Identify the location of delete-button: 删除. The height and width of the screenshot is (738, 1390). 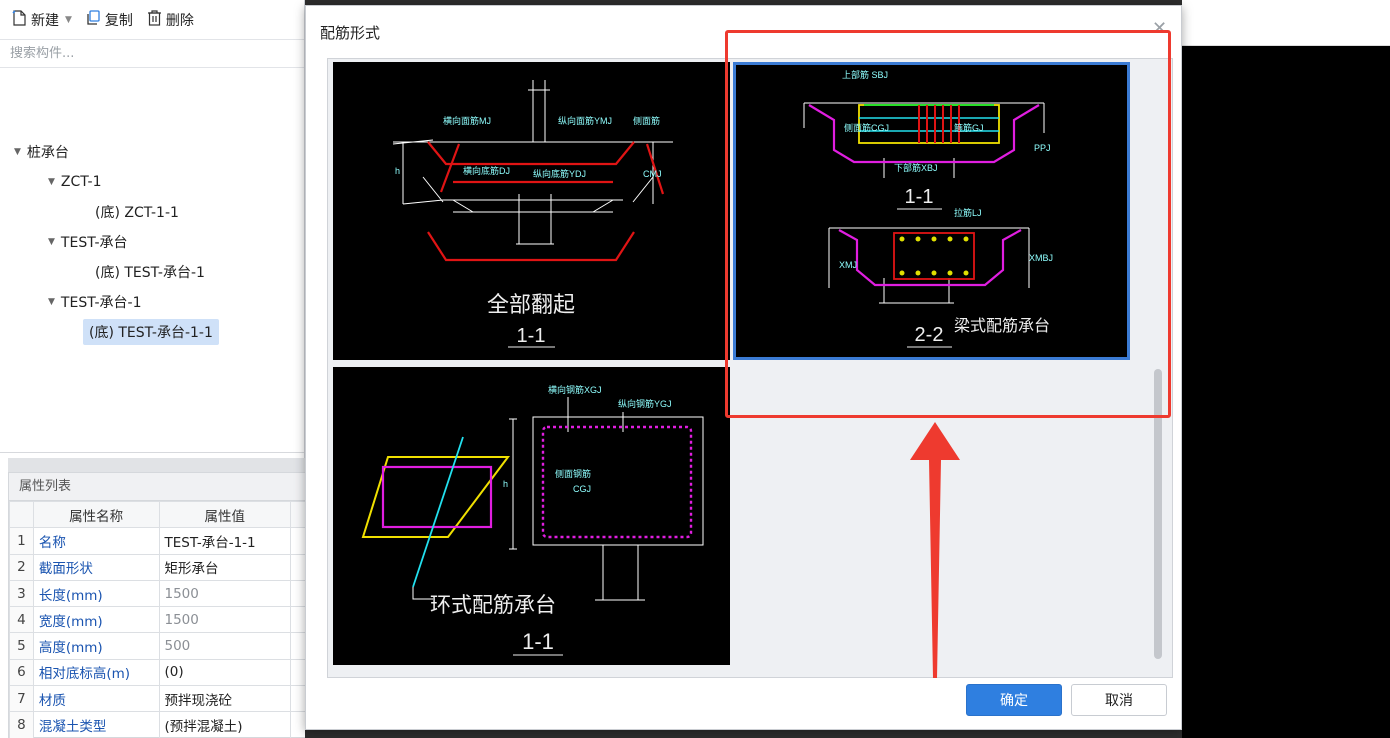
(170, 19).